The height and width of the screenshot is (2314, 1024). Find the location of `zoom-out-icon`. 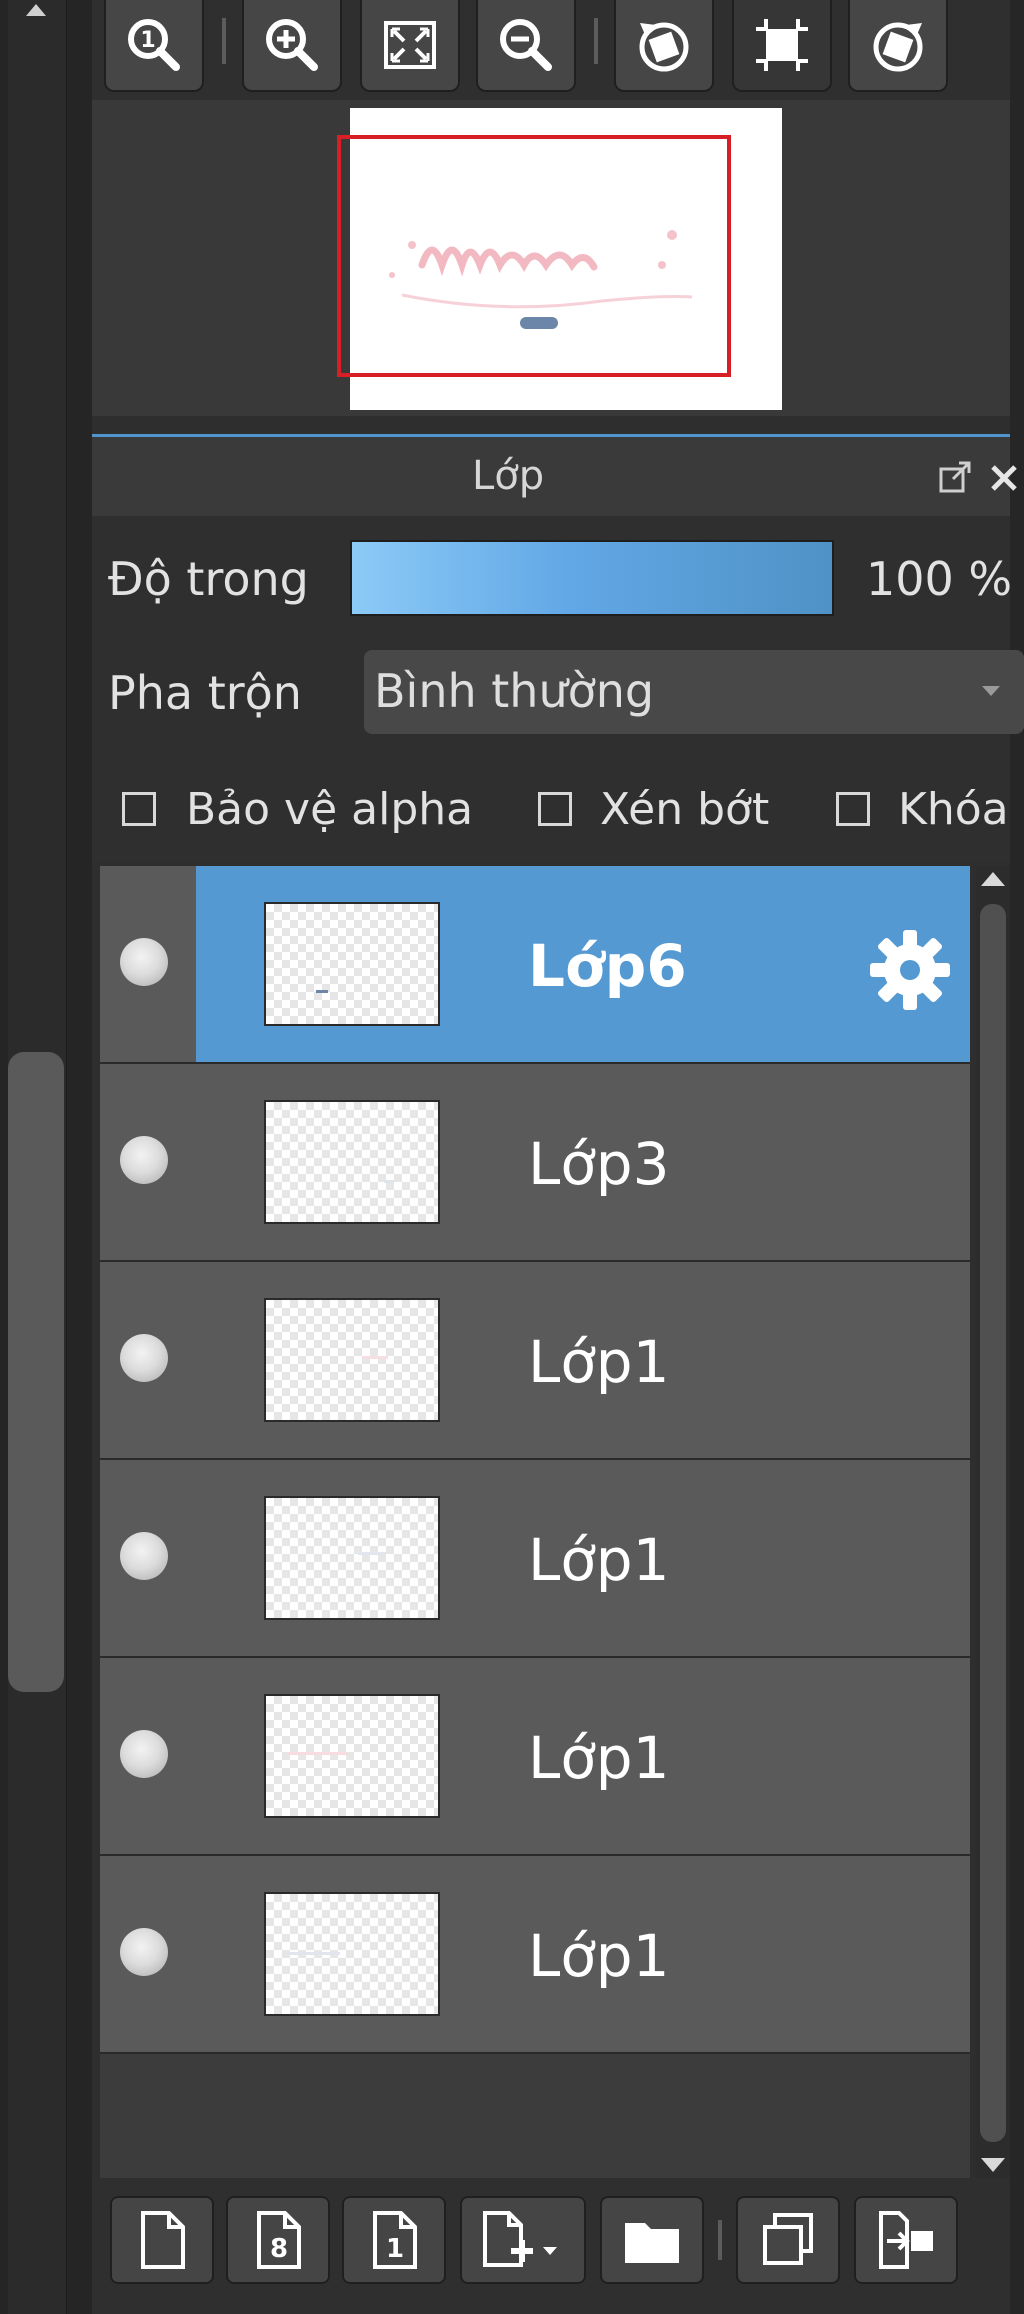

zoom-out-icon is located at coordinates (526, 45).